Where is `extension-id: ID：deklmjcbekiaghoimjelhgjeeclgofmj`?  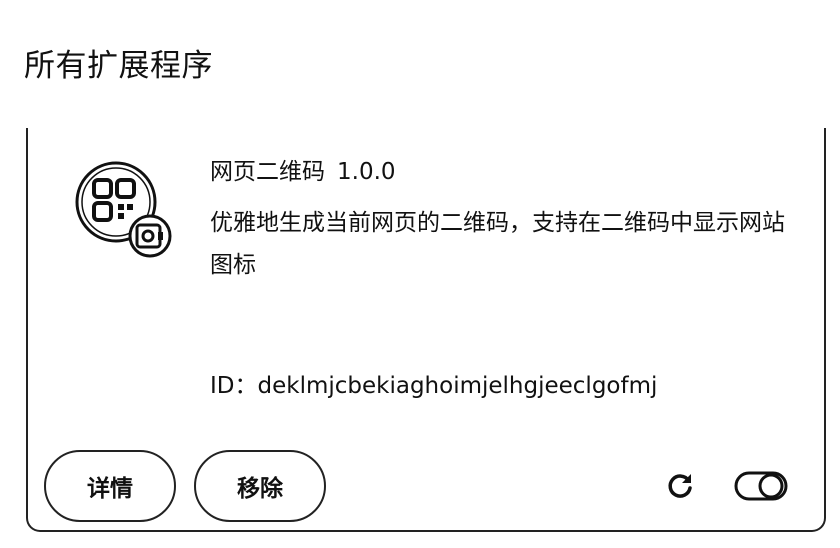
extension-id: ID：deklmjcbekiaghoimjelhgjeeclgofmj is located at coordinates (434, 386).